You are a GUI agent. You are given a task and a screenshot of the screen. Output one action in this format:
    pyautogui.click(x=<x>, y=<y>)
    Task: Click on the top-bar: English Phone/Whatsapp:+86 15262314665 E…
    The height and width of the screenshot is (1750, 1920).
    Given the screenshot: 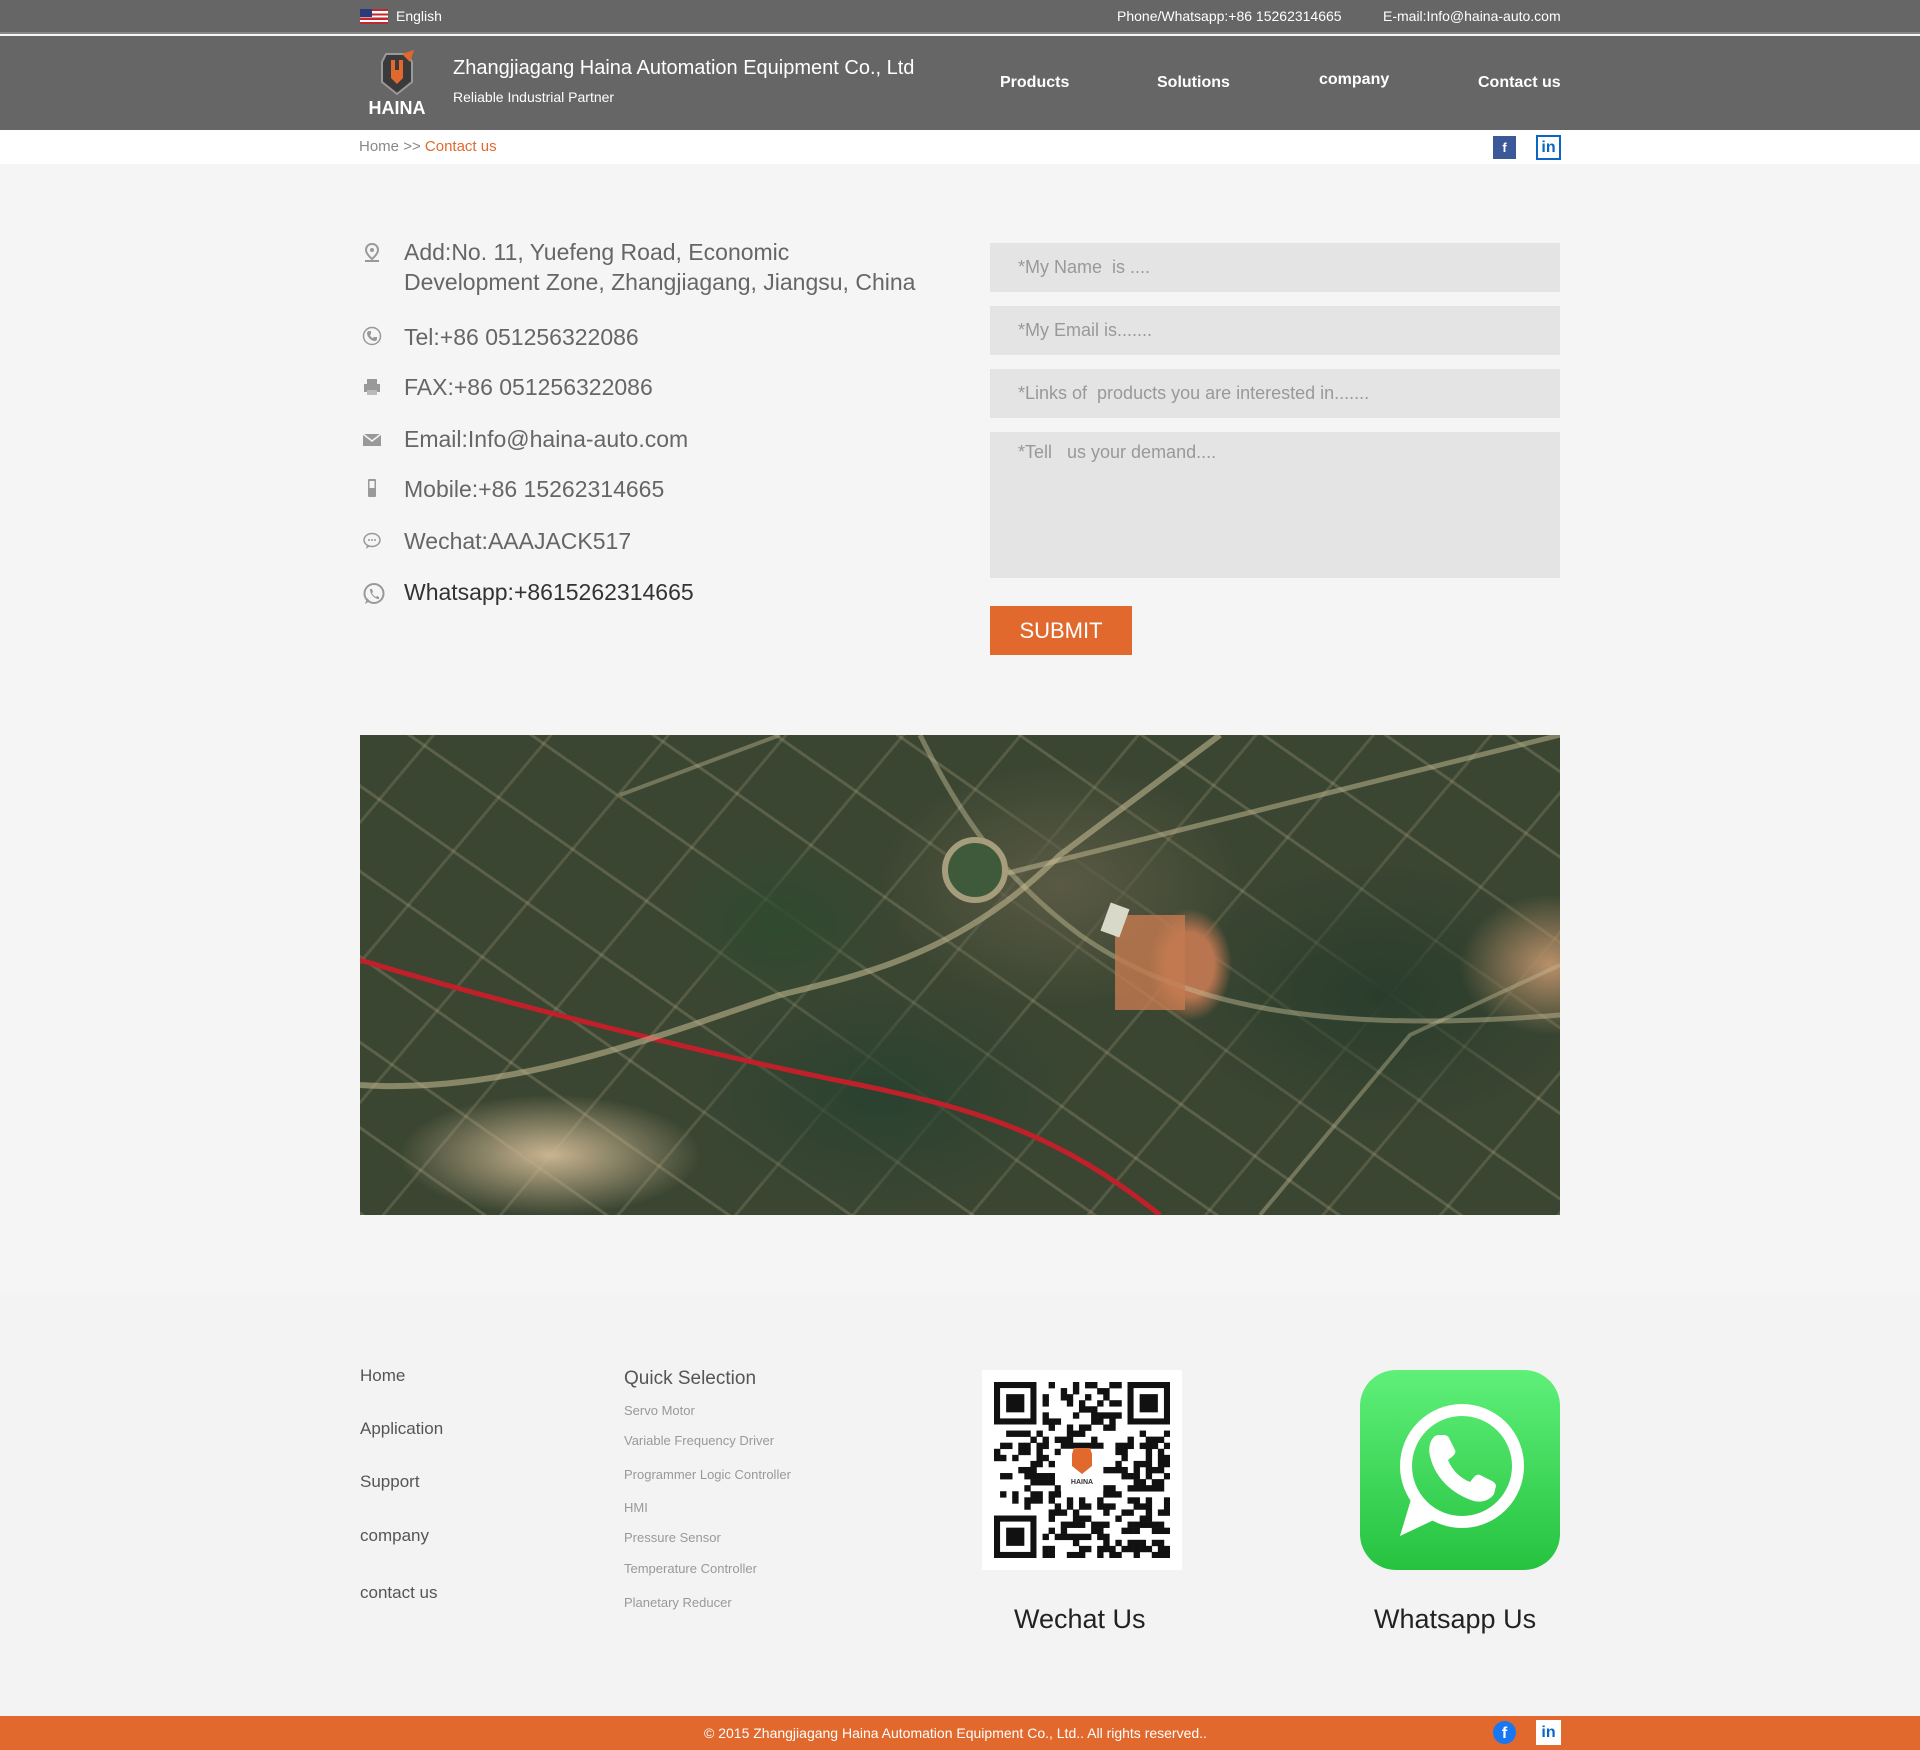 What is the action you would take?
    pyautogui.click(x=960, y=17)
    